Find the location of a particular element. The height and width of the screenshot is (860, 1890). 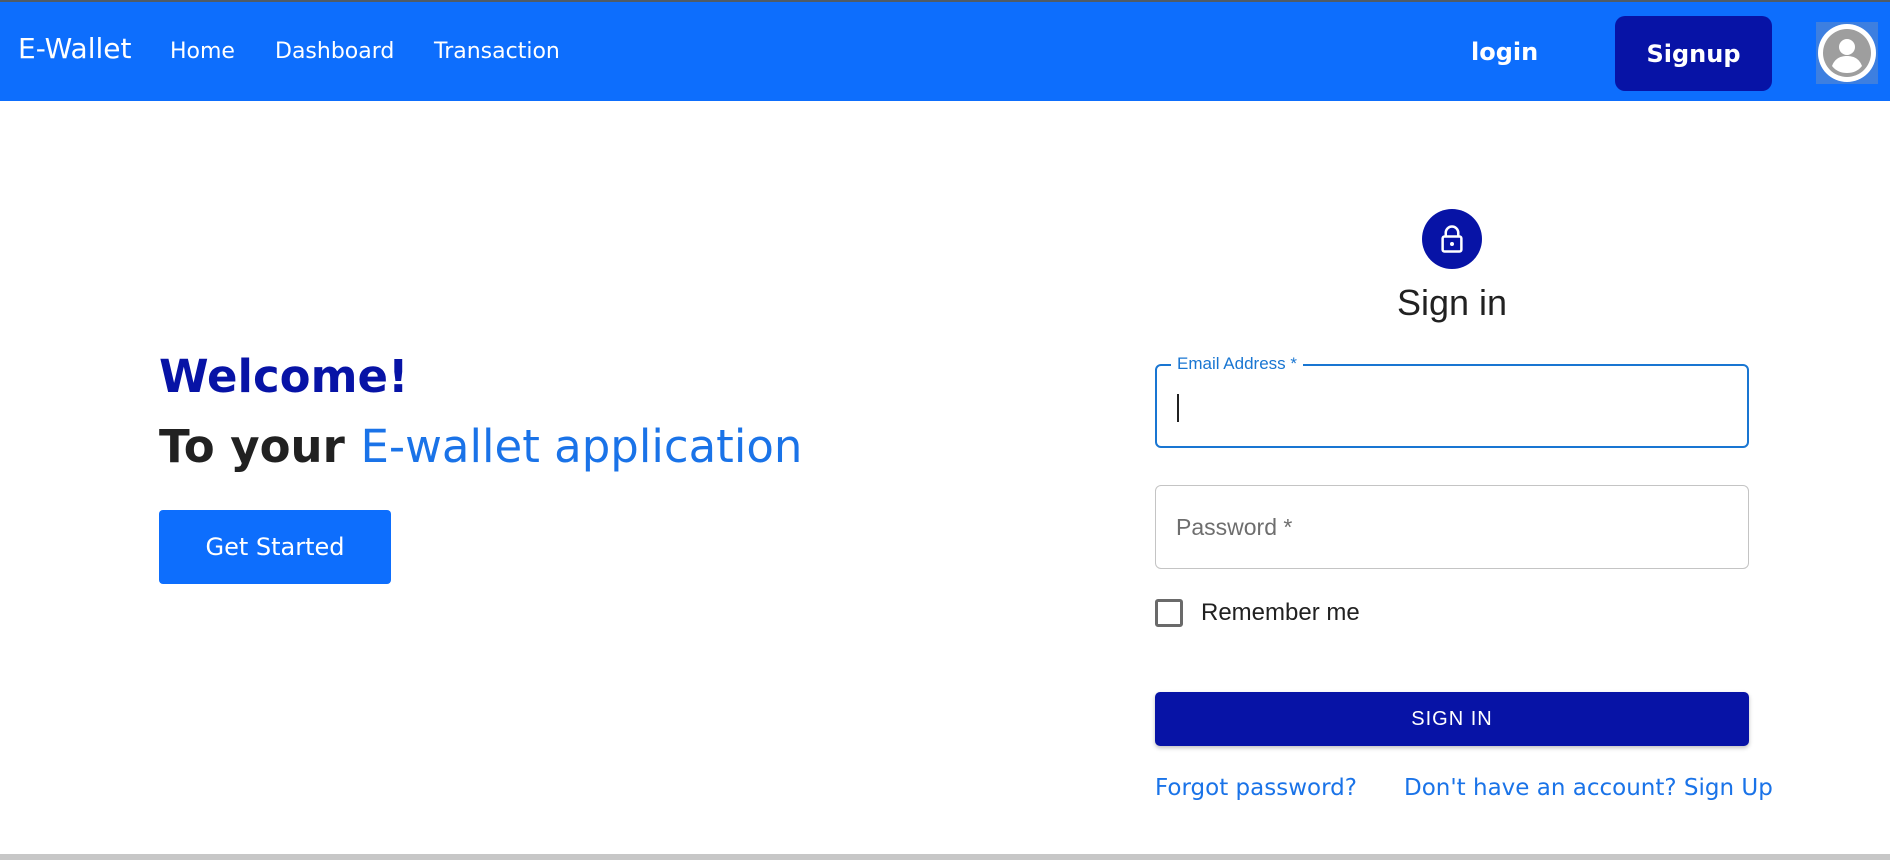

remember-me-label: Remember me is located at coordinates (1280, 612).